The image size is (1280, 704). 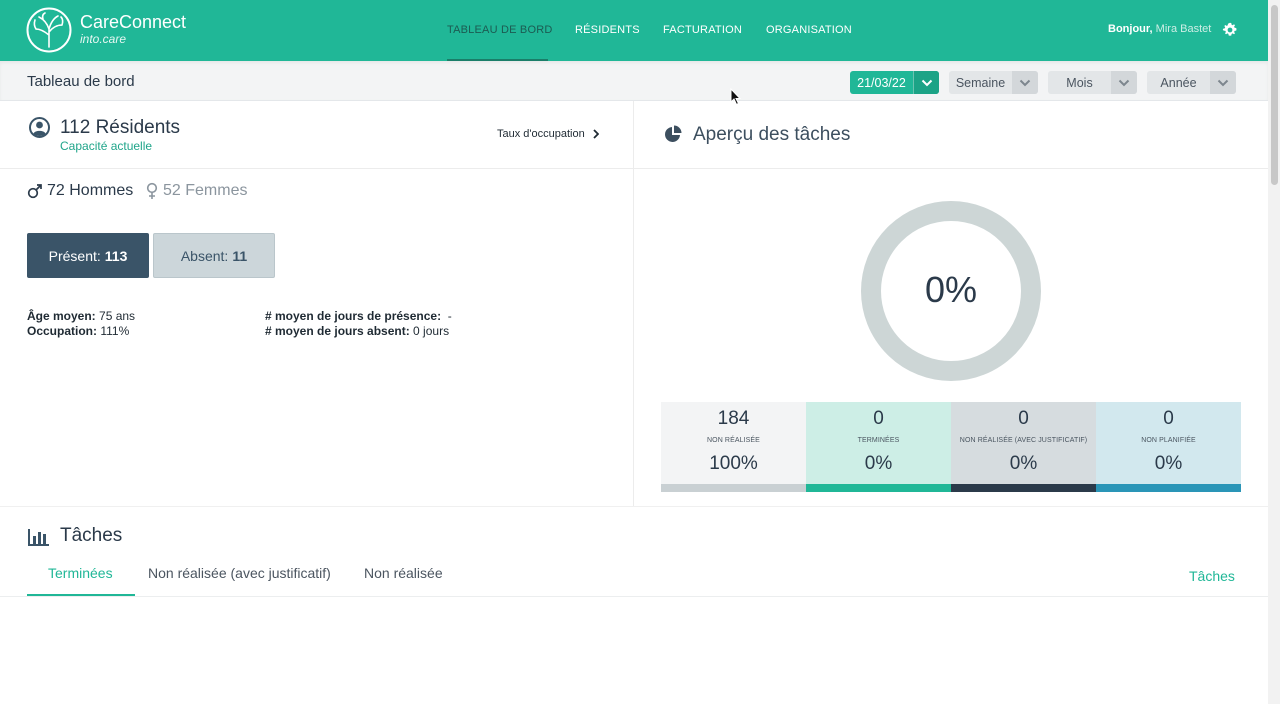 What do you see at coordinates (980, 82) in the screenshot?
I see `week-label: Semaine` at bounding box center [980, 82].